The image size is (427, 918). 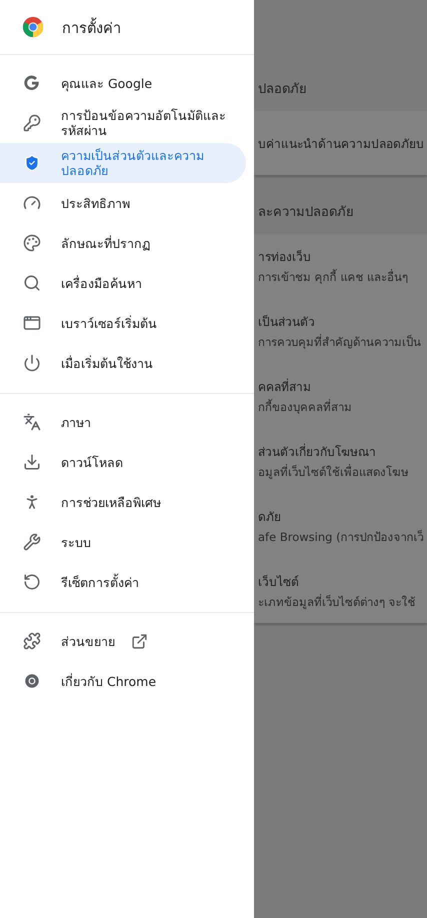 I want to click on search-icon, so click(x=32, y=283).